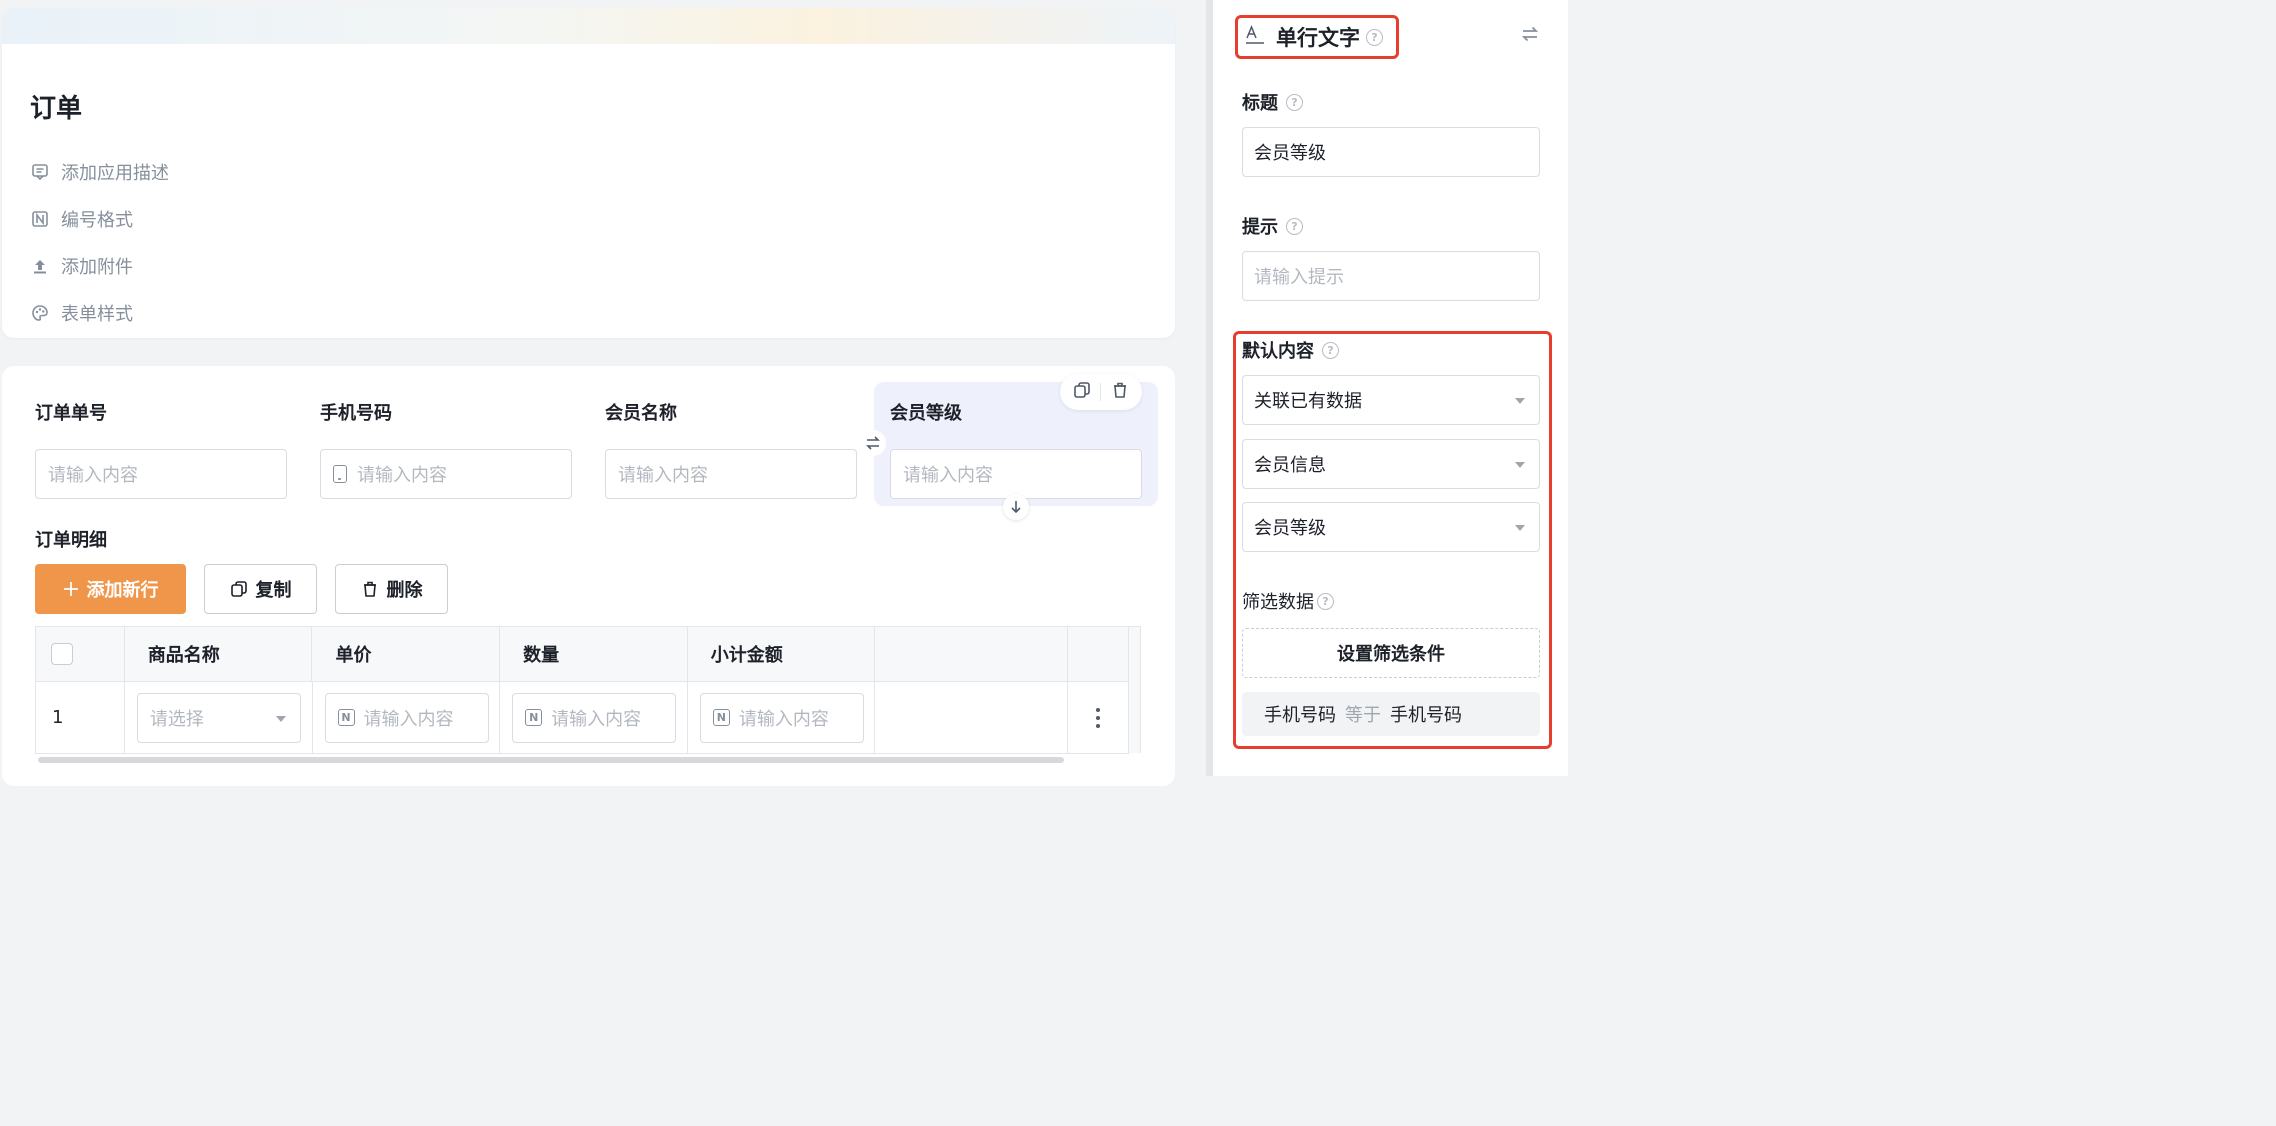  I want to click on field-phone: 手机号码 请输入内容, so click(446, 450).